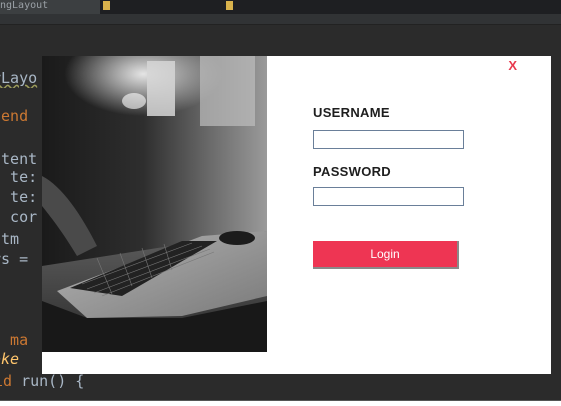  I want to click on close-button: X, so click(512, 65).